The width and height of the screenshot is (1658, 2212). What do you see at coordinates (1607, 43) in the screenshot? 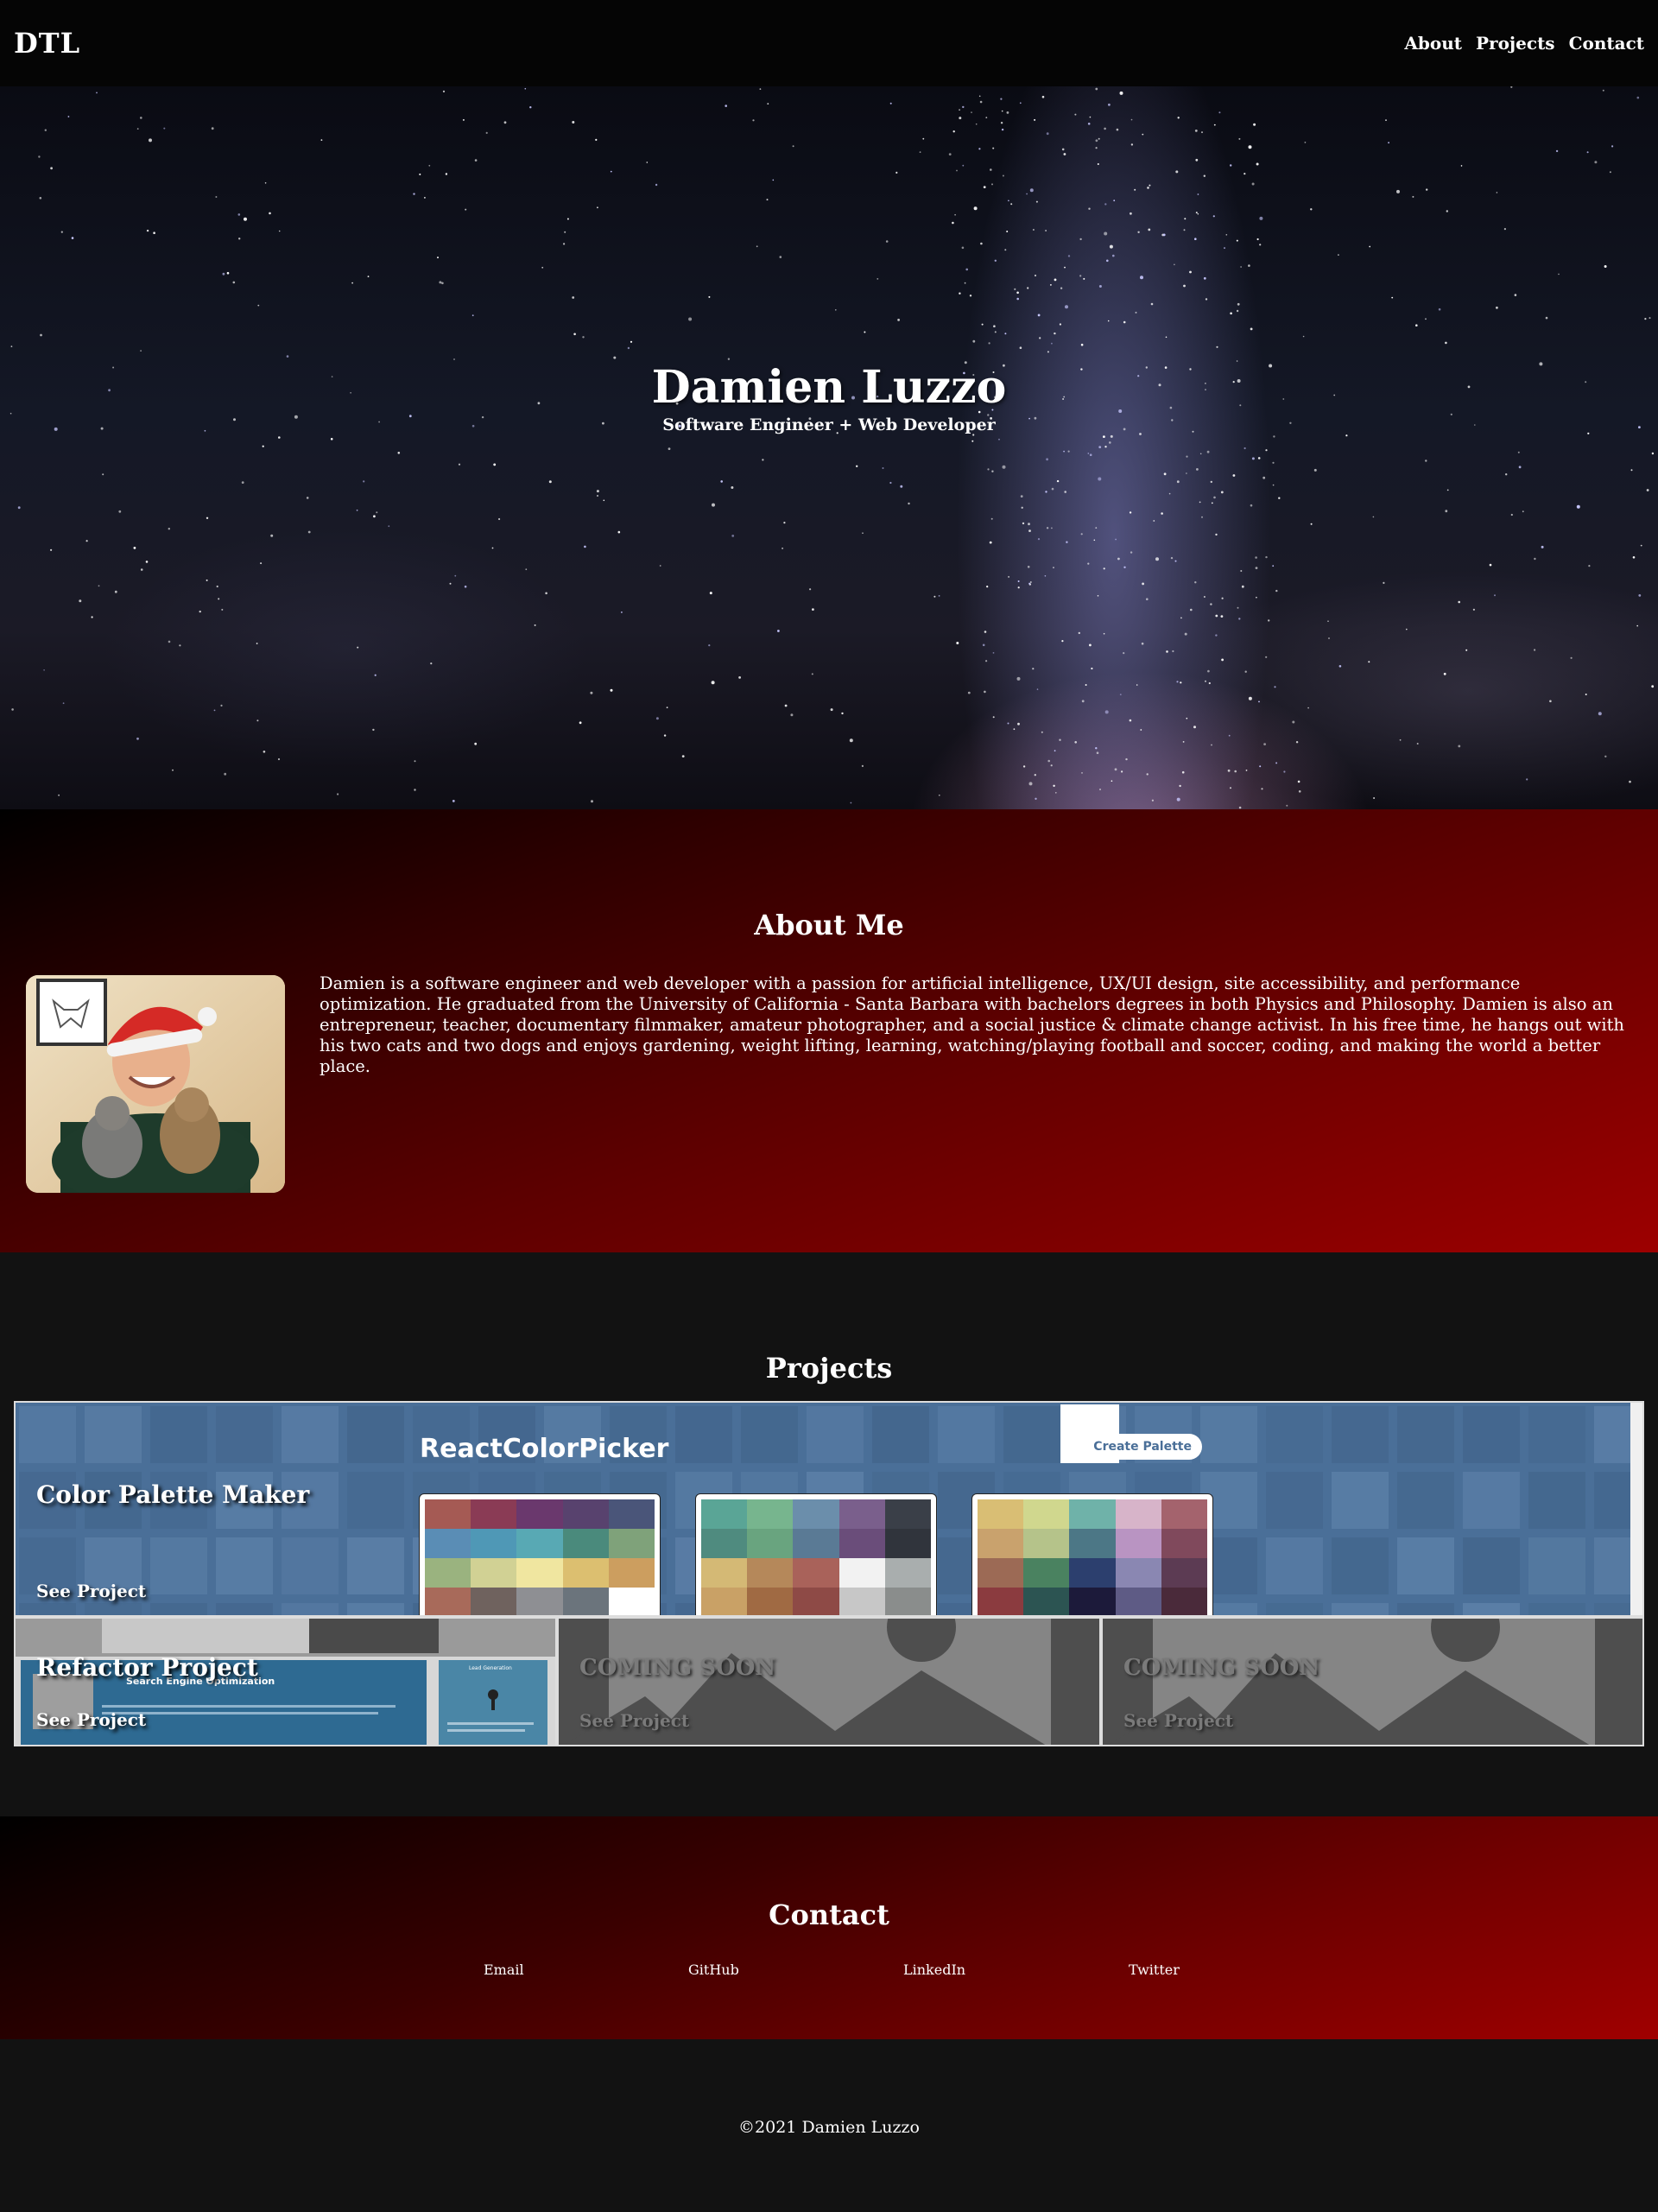
I see `nav-link-contact: Contact` at bounding box center [1607, 43].